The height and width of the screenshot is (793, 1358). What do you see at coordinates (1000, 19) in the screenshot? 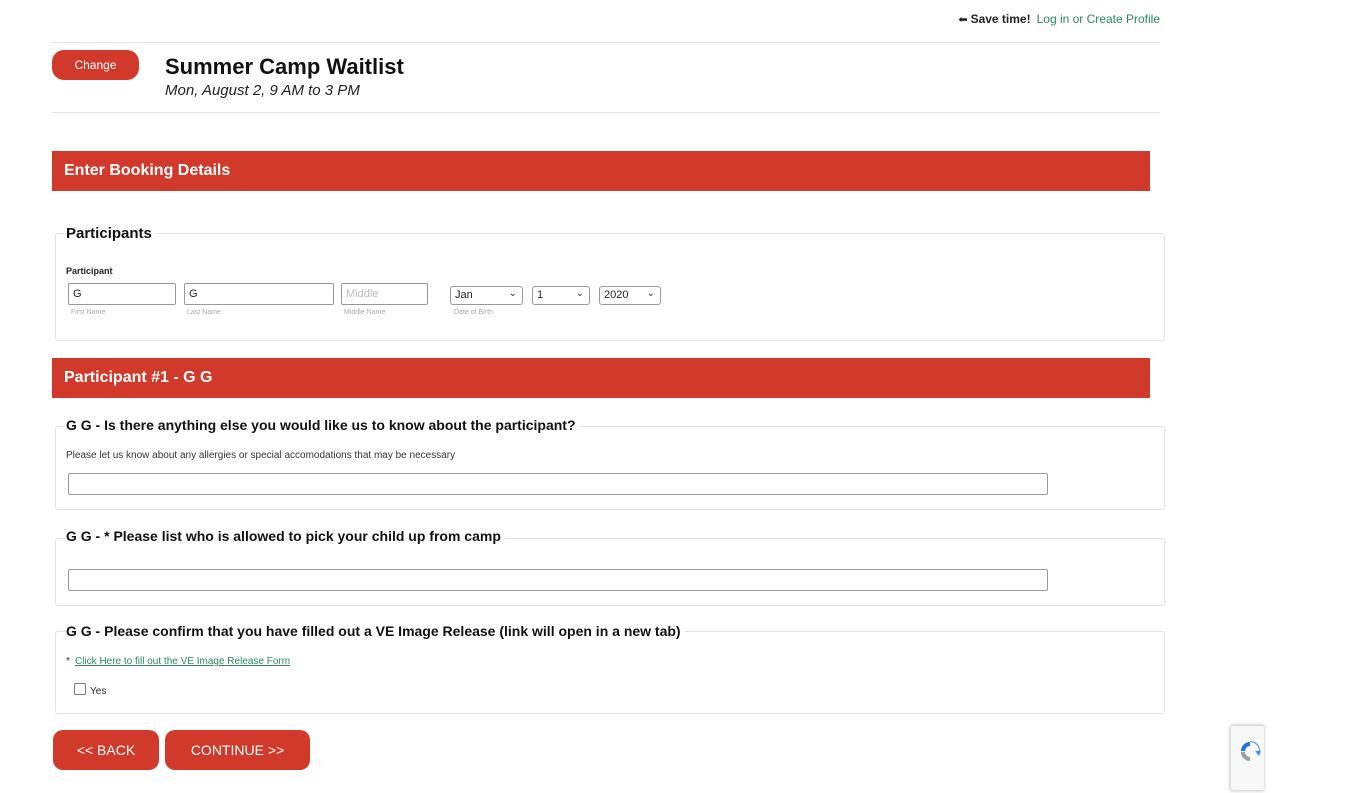
I see `save-time-label: Save time!` at bounding box center [1000, 19].